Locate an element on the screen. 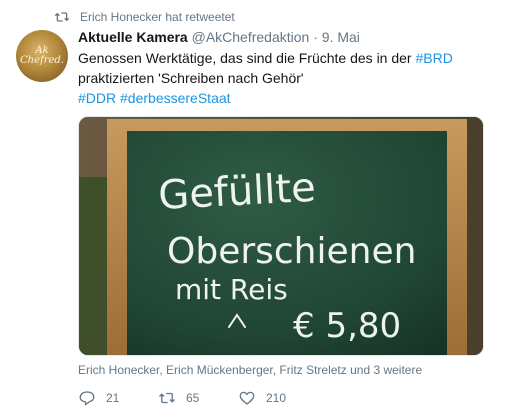  retweet-notice-text: Erich Honecker hat retweetet is located at coordinates (157, 17).